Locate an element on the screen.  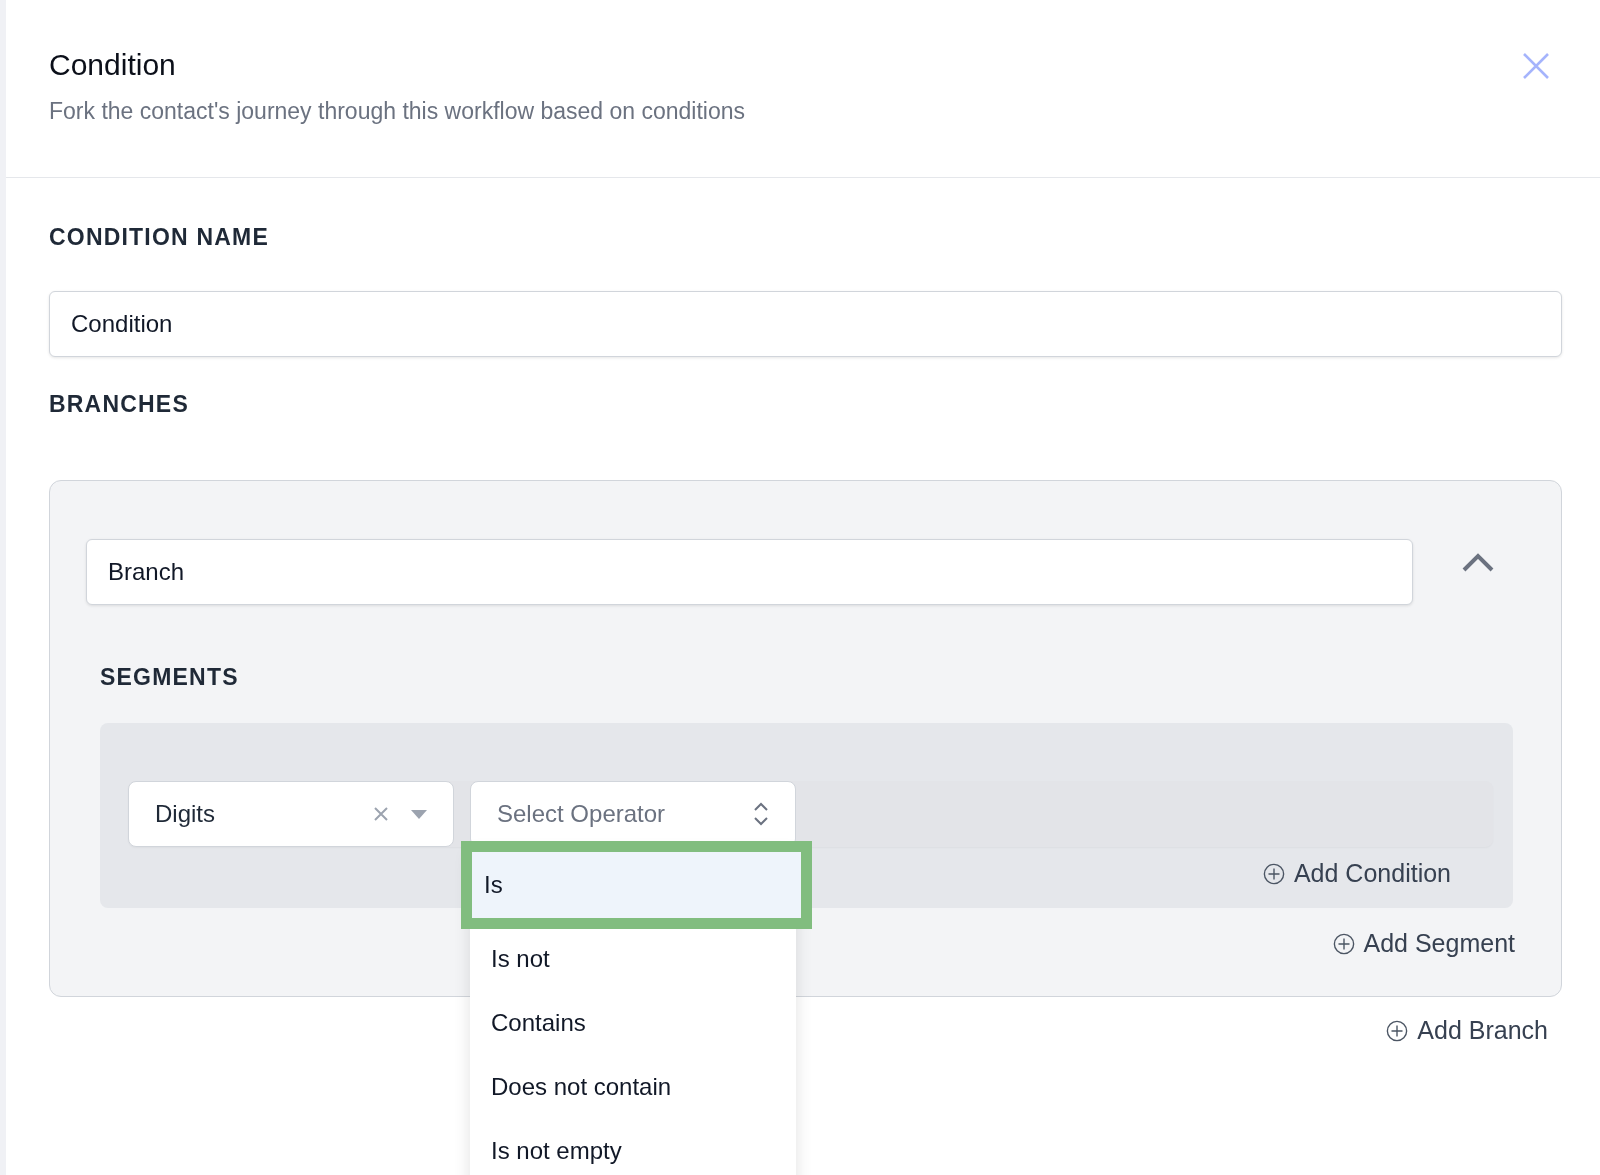
condition-name-field: Condition is located at coordinates (805, 324).